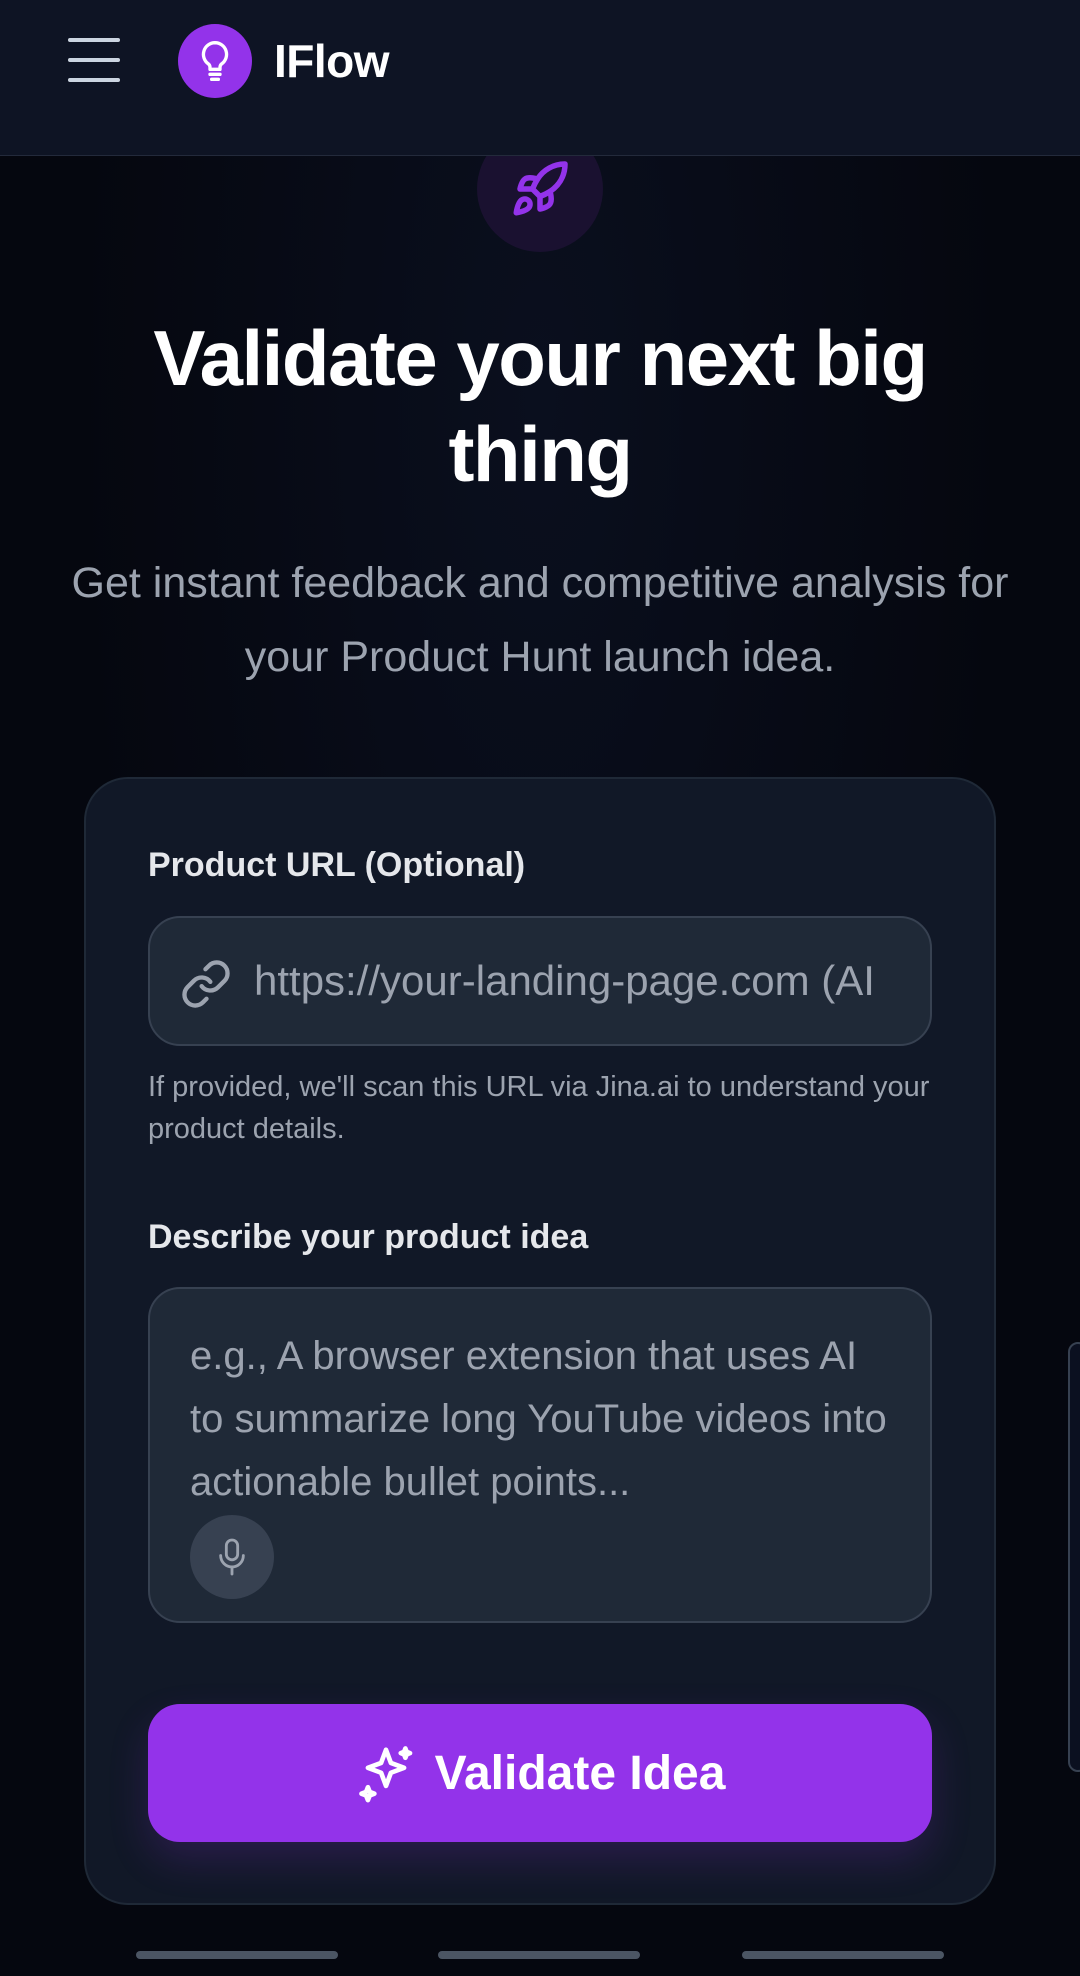 Image resolution: width=1080 pixels, height=1976 pixels. I want to click on microphone-icon, so click(232, 1557).